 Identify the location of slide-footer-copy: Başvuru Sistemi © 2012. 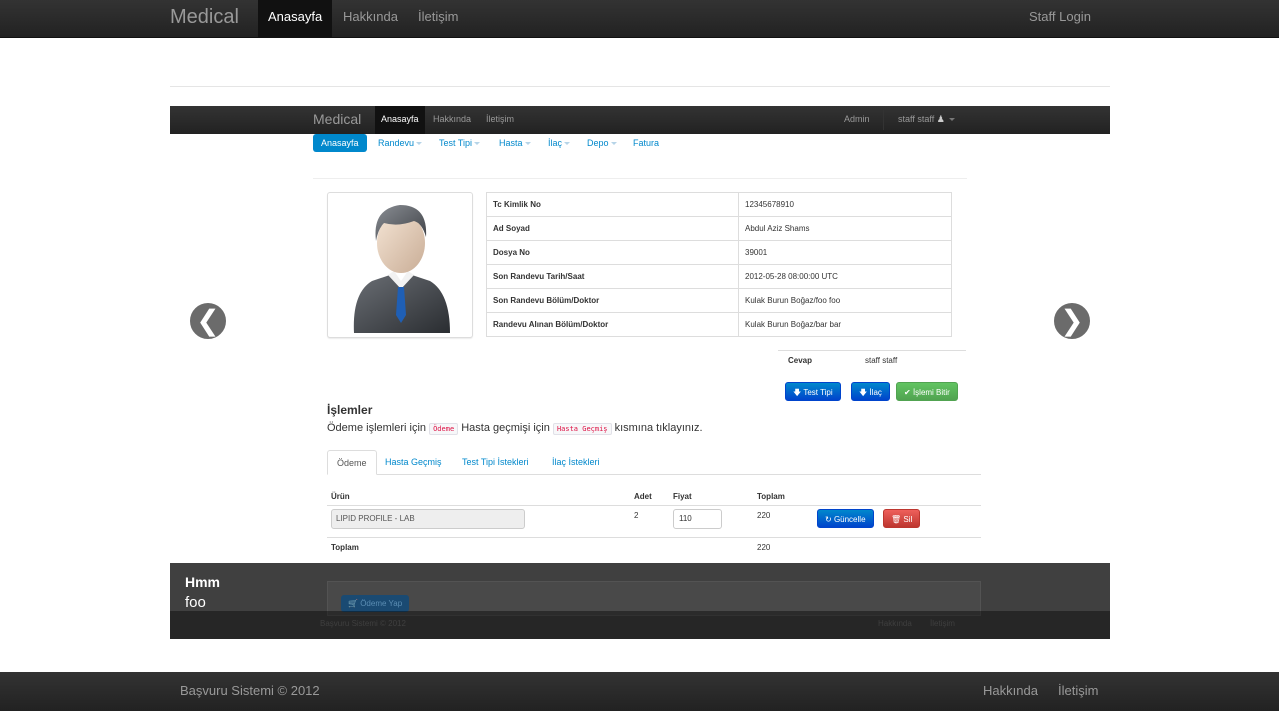
(363, 623).